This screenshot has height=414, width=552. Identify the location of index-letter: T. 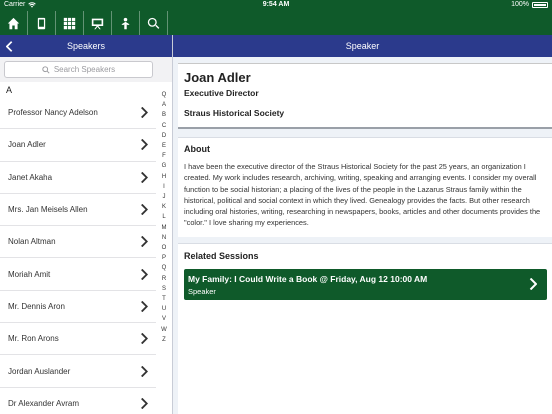
(164, 299).